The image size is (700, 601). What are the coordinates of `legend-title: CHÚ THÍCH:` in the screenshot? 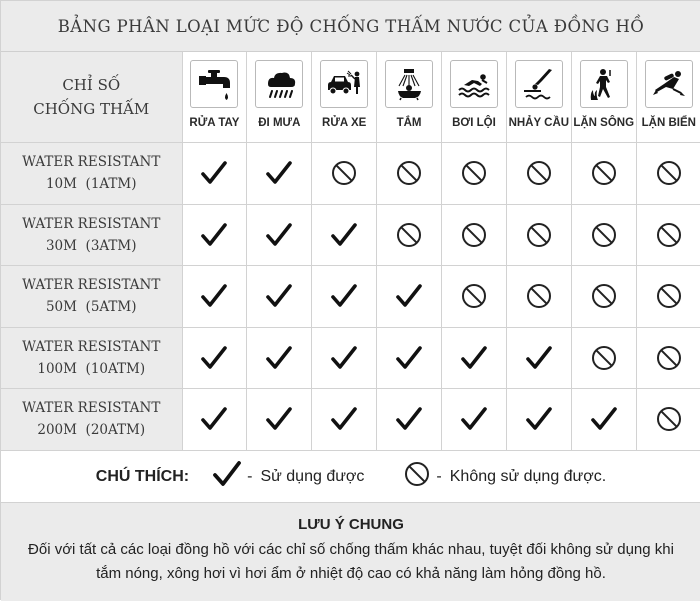 It's located at (142, 476).